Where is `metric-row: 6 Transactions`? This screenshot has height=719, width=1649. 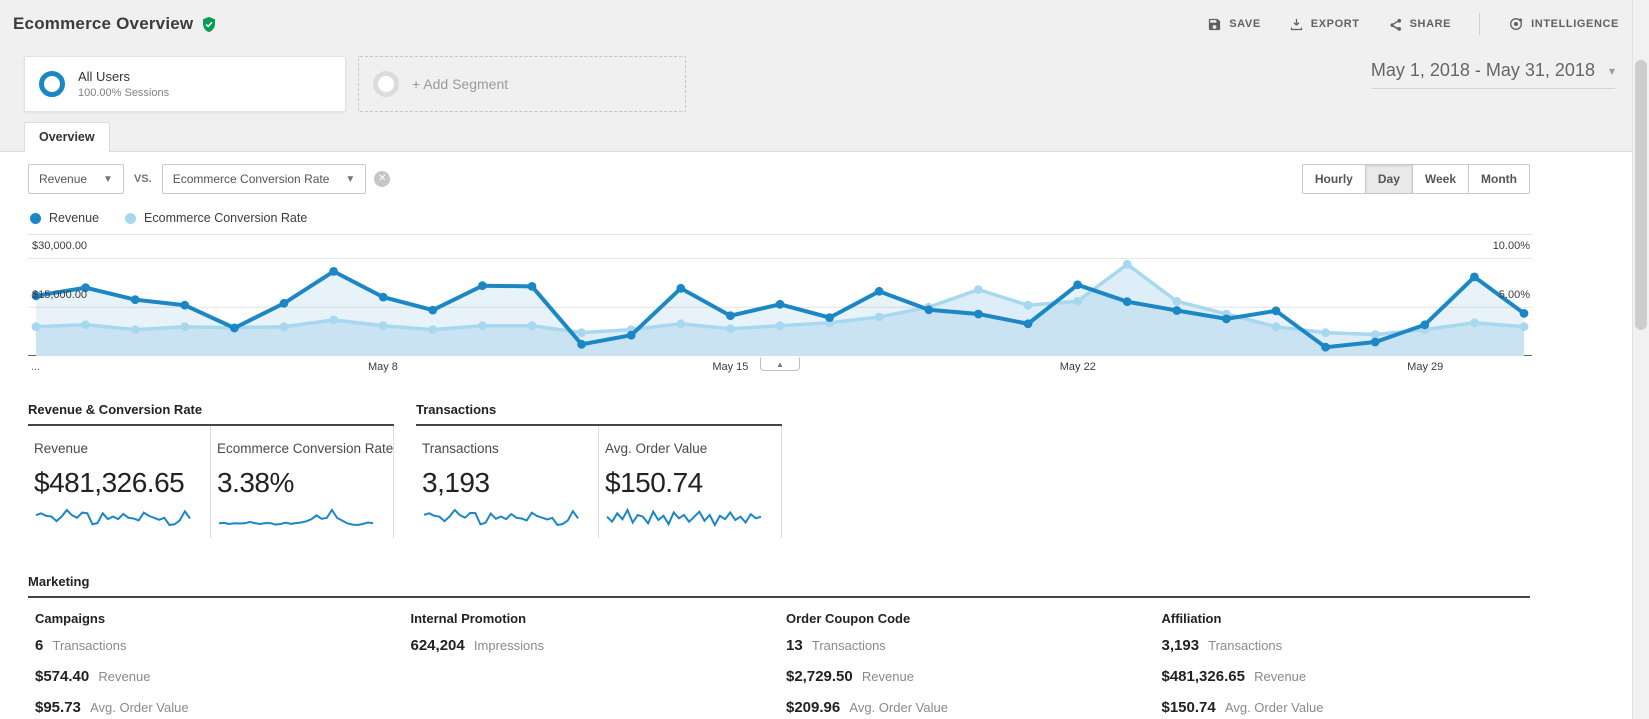 metric-row: 6 Transactions is located at coordinates (219, 645).